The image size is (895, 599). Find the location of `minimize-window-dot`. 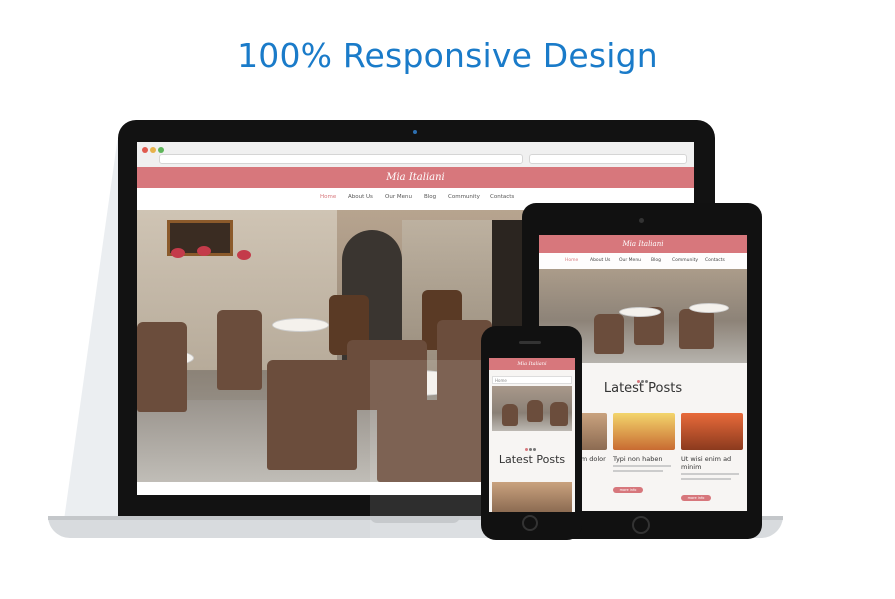

minimize-window-dot is located at coordinates (153, 150).